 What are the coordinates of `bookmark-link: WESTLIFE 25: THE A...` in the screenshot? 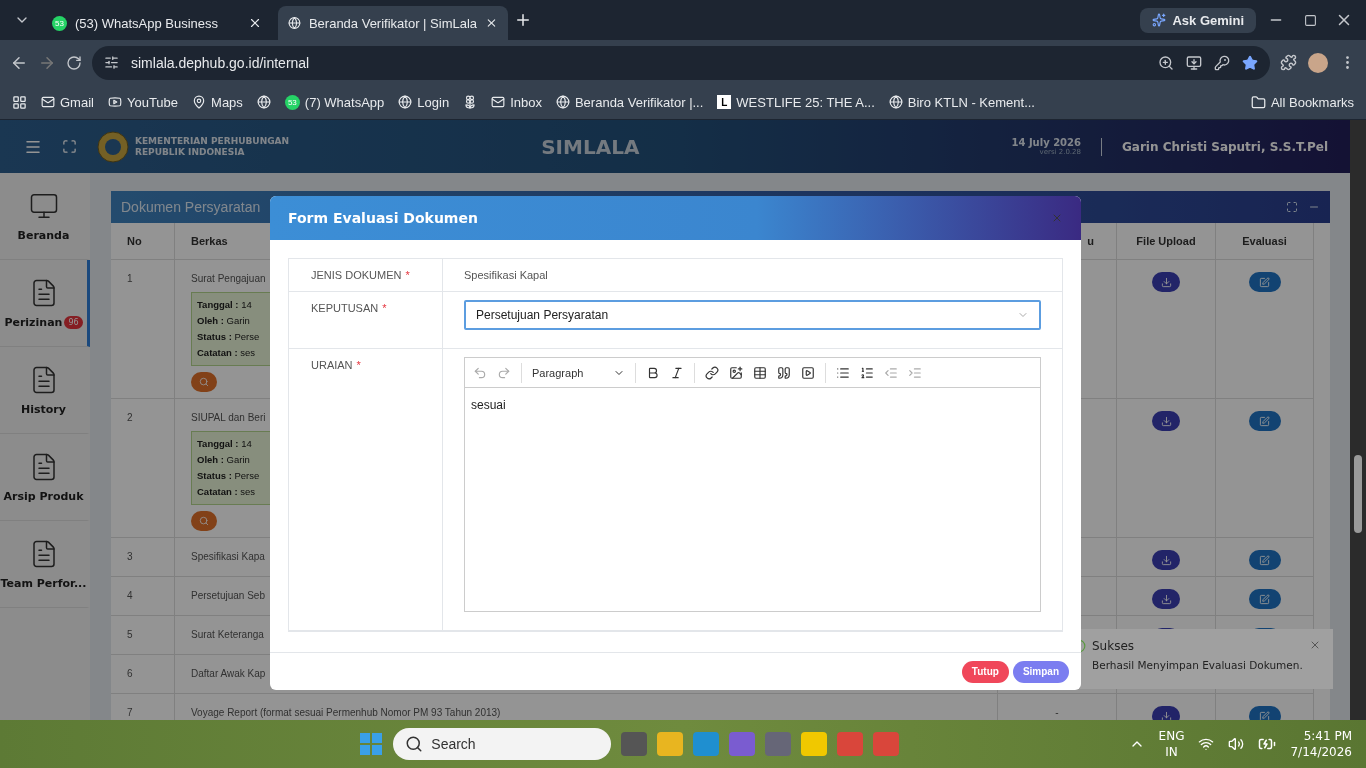 It's located at (805, 102).